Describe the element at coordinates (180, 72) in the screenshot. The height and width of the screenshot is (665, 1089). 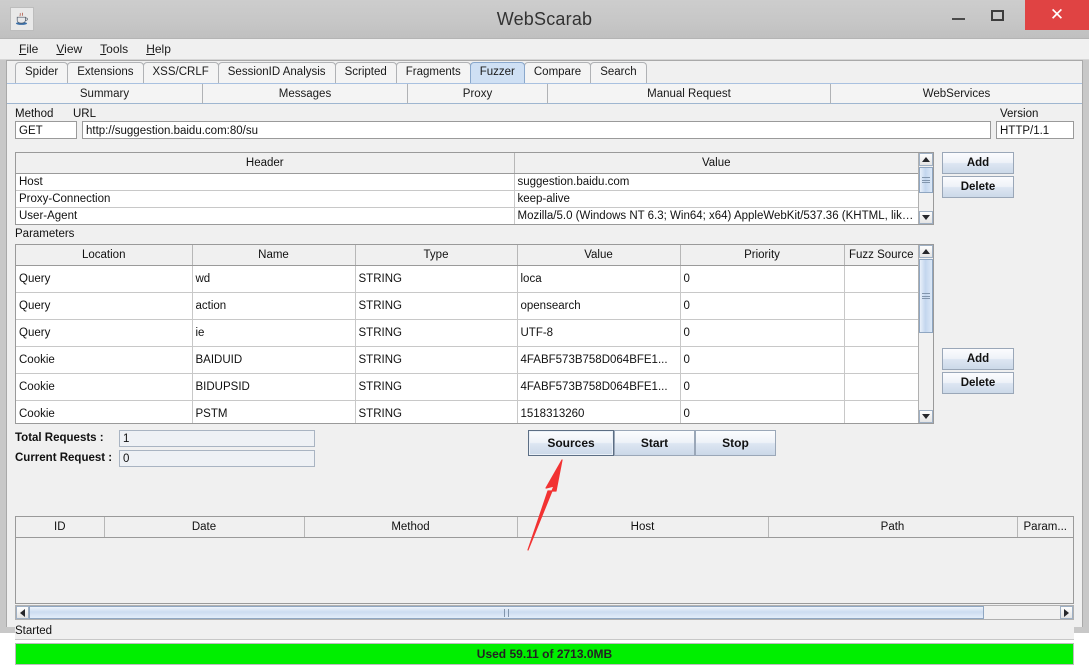
I see `tab-xss-crlf: XSS/CRLF` at that location.